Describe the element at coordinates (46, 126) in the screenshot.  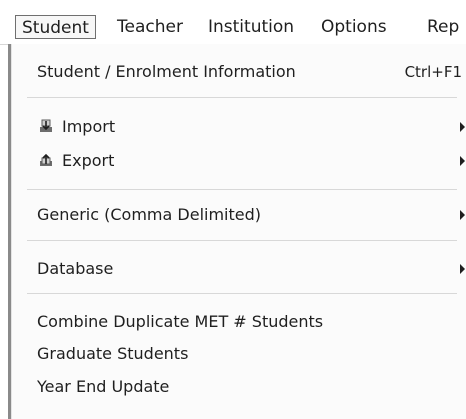
I see `import-icon` at that location.